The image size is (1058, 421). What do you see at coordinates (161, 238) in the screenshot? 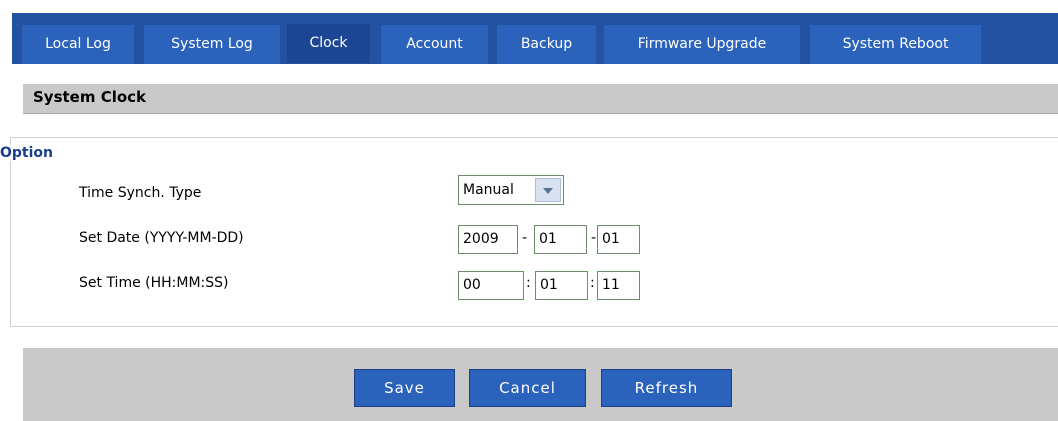
I see `set-date-label: Set Date (YYYY-MM-DD)` at bounding box center [161, 238].